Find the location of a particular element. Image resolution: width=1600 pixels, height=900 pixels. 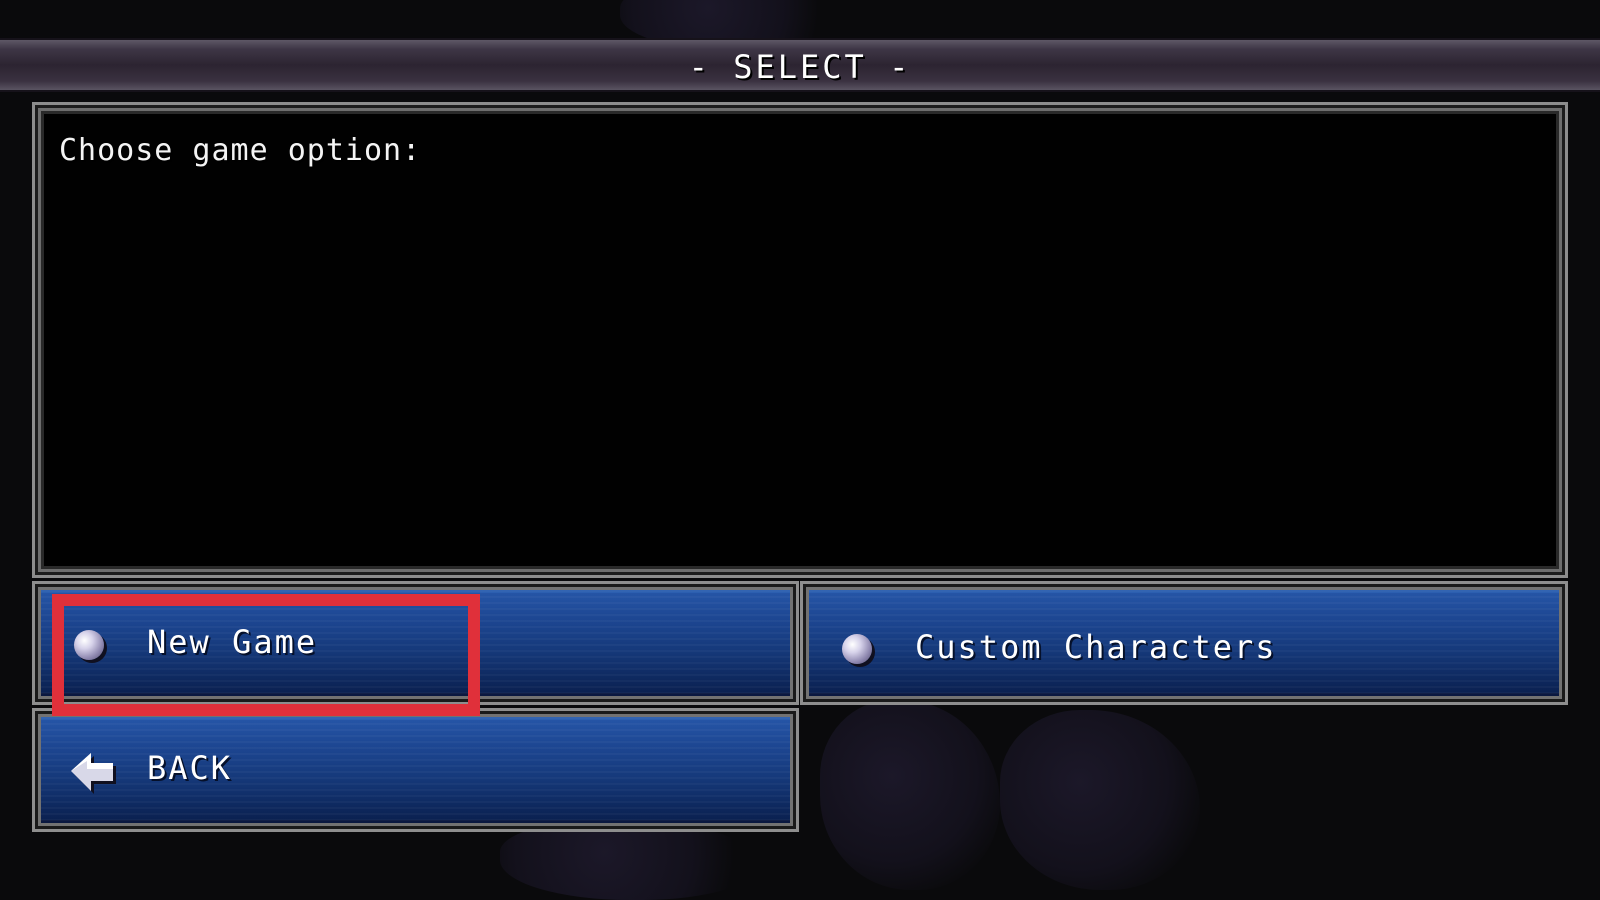

back-button: BACK is located at coordinates (415, 770).